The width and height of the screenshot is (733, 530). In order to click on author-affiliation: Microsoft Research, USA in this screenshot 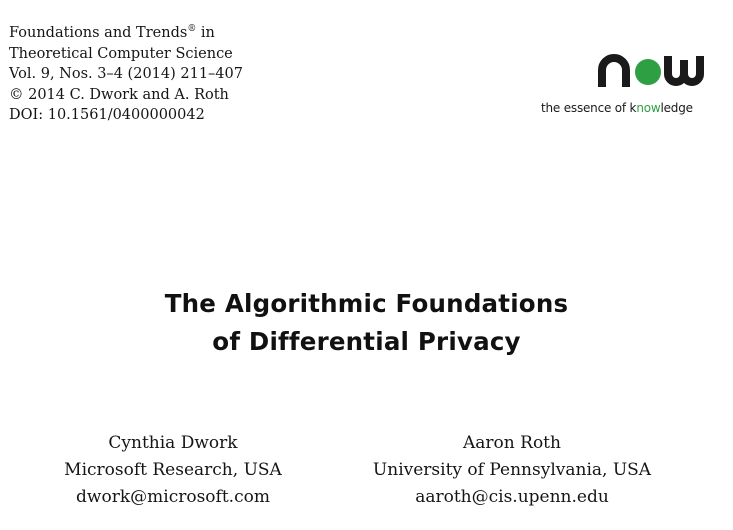, I will do `click(173, 470)`.